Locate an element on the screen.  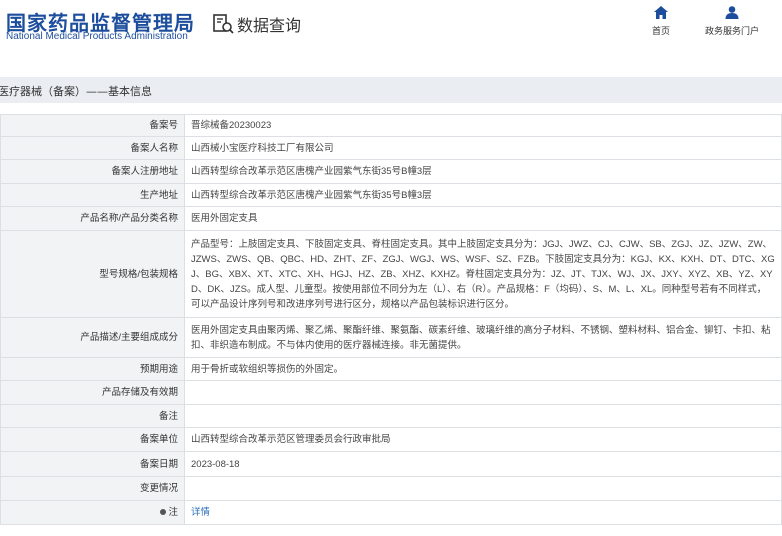
table-row: 变更情况 is located at coordinates (391, 488).